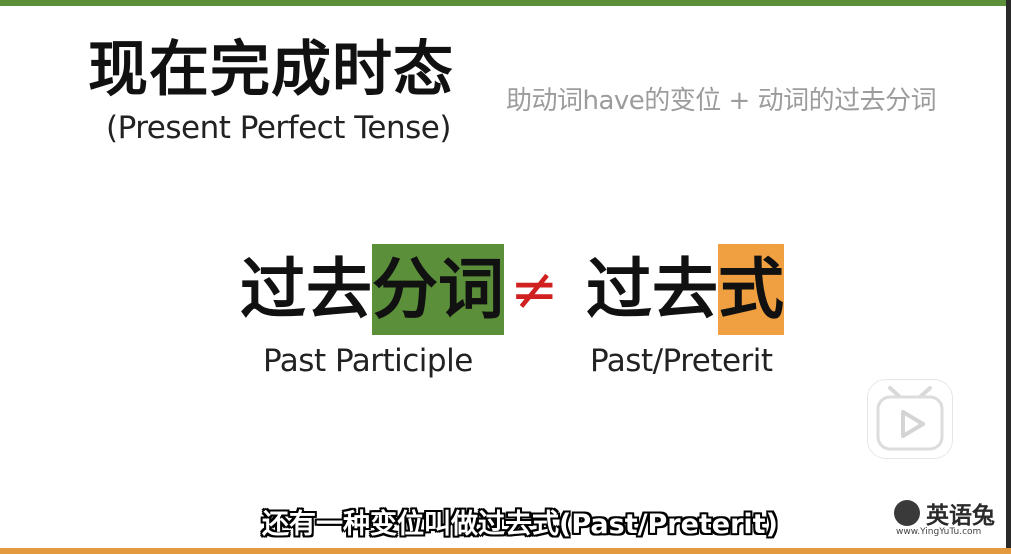 Image resolution: width=1011 pixels, height=554 pixels. I want to click on past-participle-caption: Past Participle, so click(368, 361).